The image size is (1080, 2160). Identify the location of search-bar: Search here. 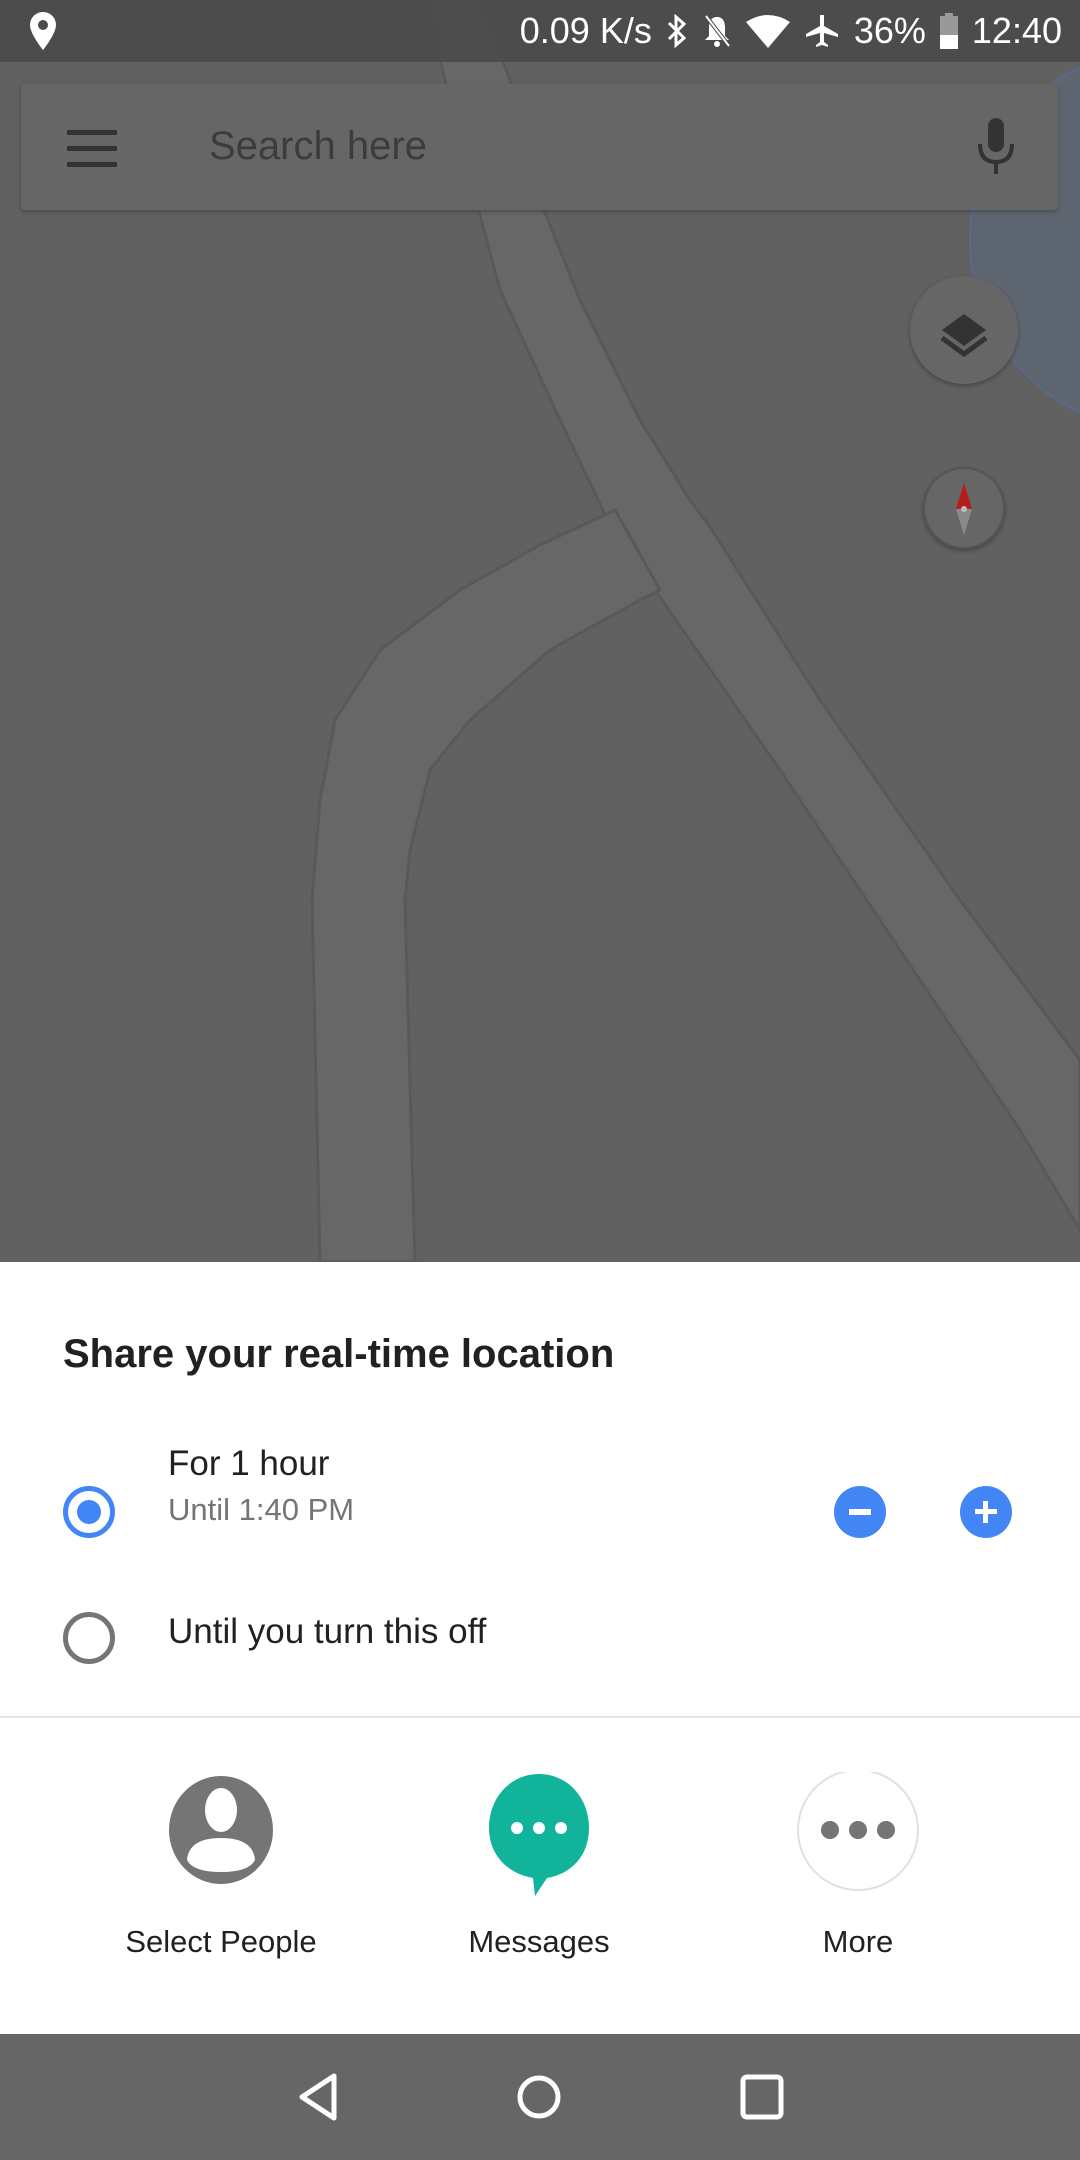
(539, 147).